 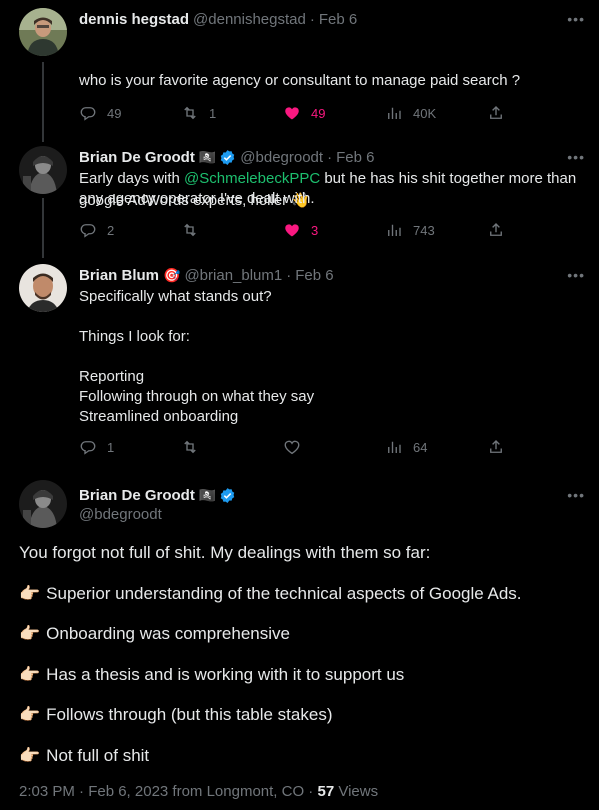 What do you see at coordinates (130, 447) in the screenshot?
I see `reply-button: 1` at bounding box center [130, 447].